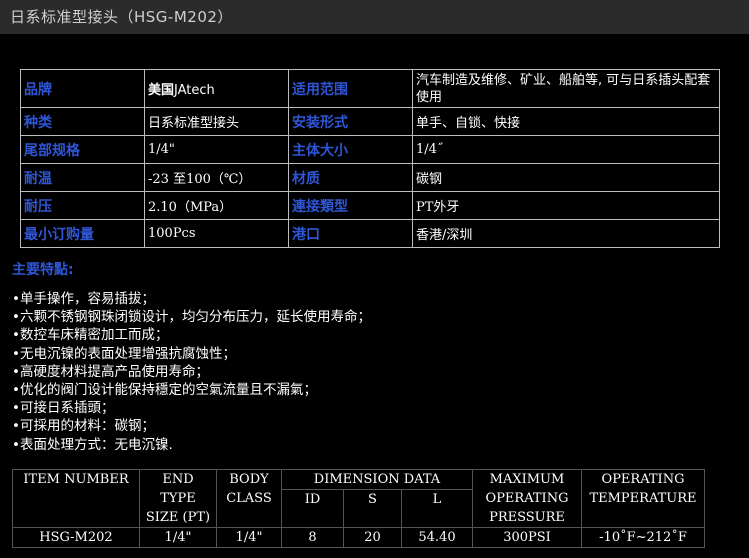 The image size is (749, 558). I want to click on spec-value: 碳钢, so click(566, 177).